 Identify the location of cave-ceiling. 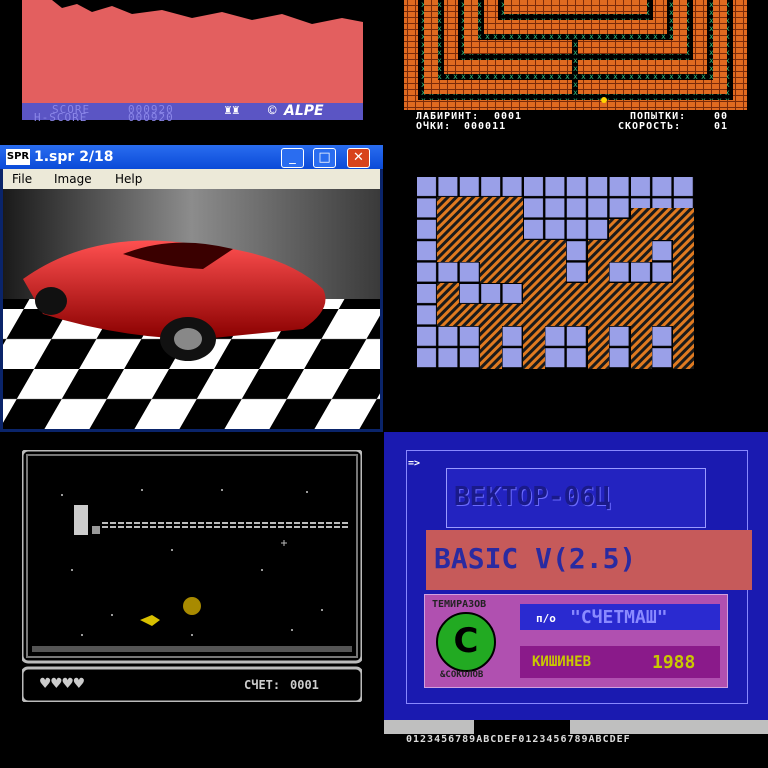
(192, 12).